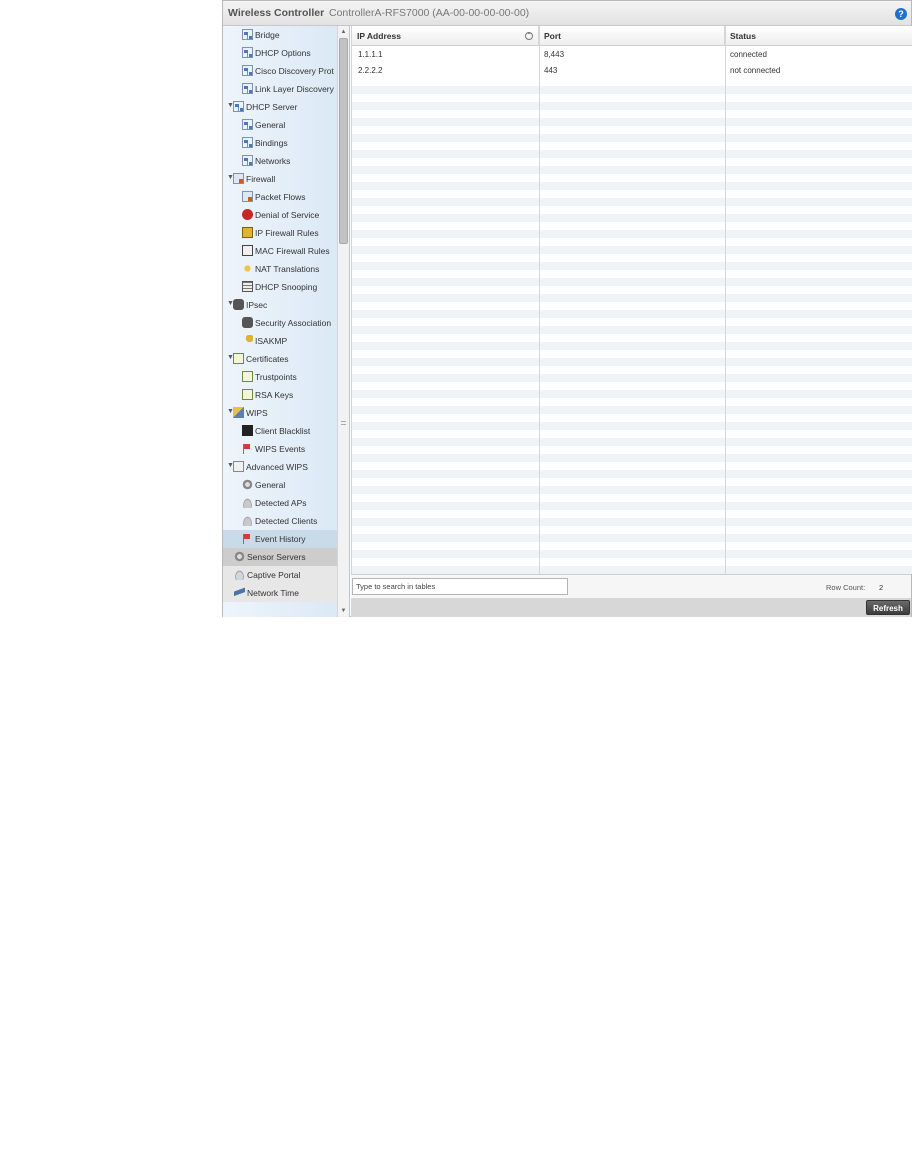  I want to click on help-icon: ?, so click(901, 14).